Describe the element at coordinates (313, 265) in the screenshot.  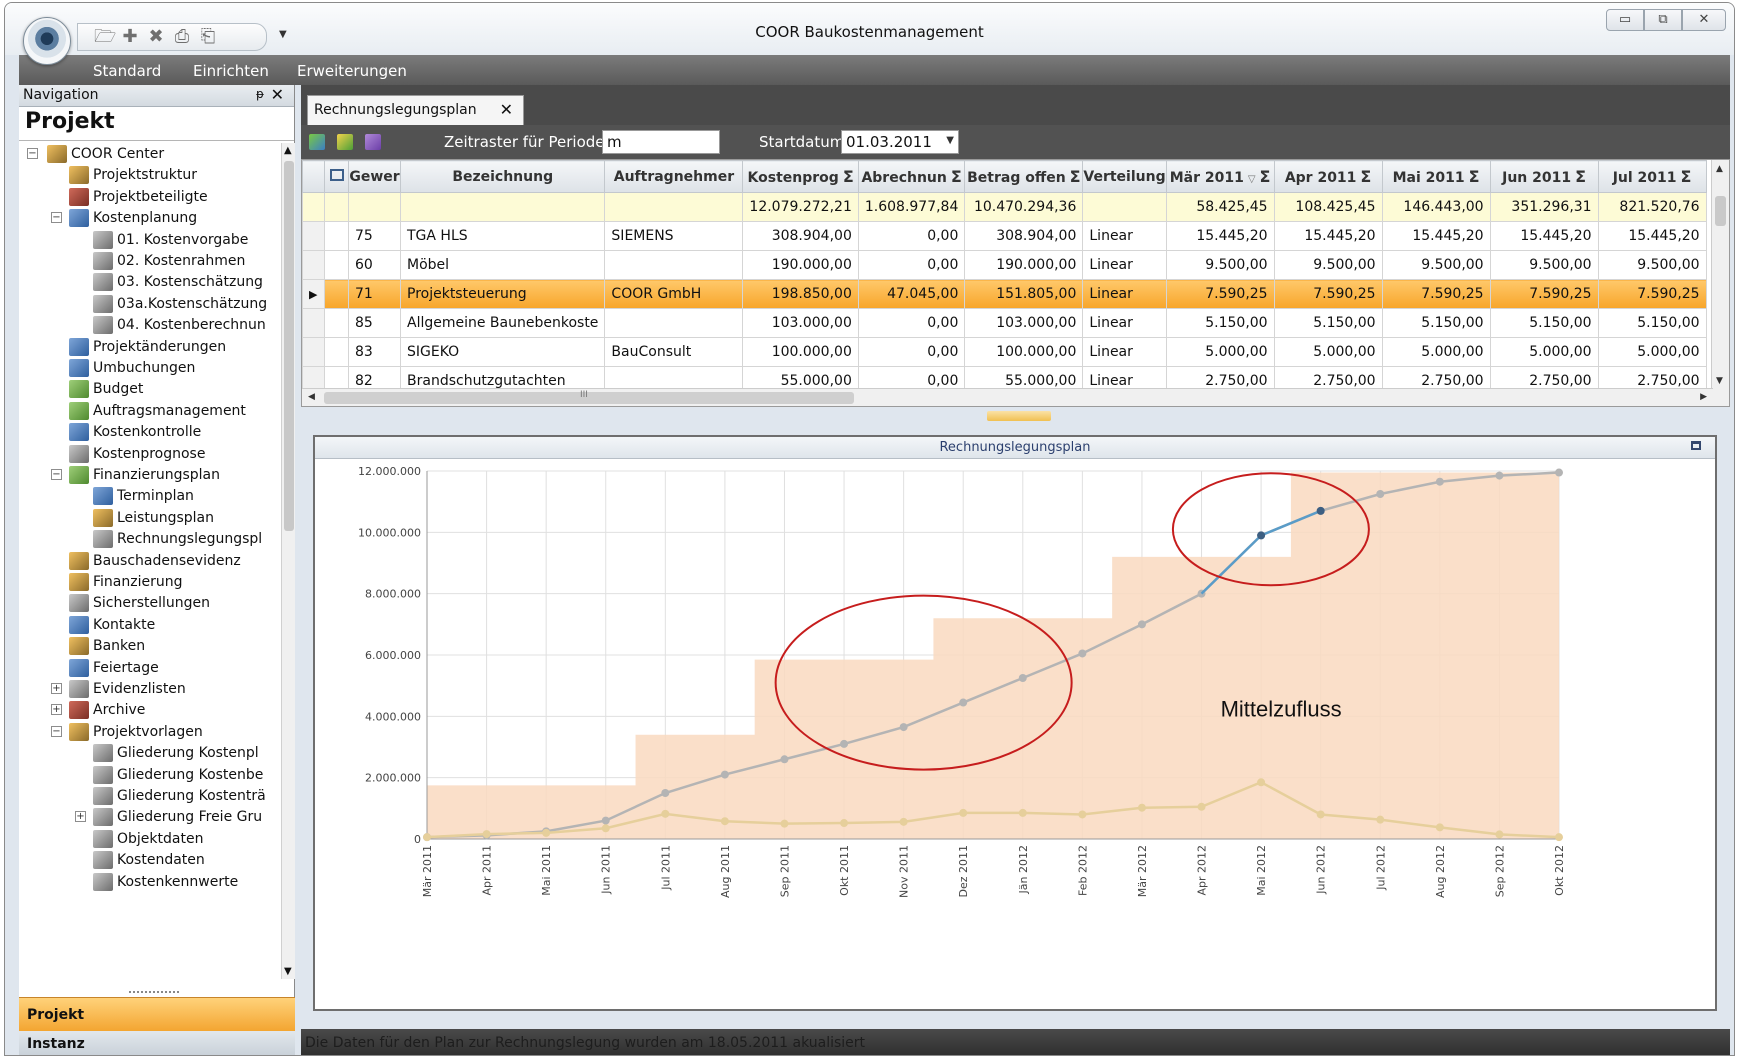
I see `row-indicator` at that location.